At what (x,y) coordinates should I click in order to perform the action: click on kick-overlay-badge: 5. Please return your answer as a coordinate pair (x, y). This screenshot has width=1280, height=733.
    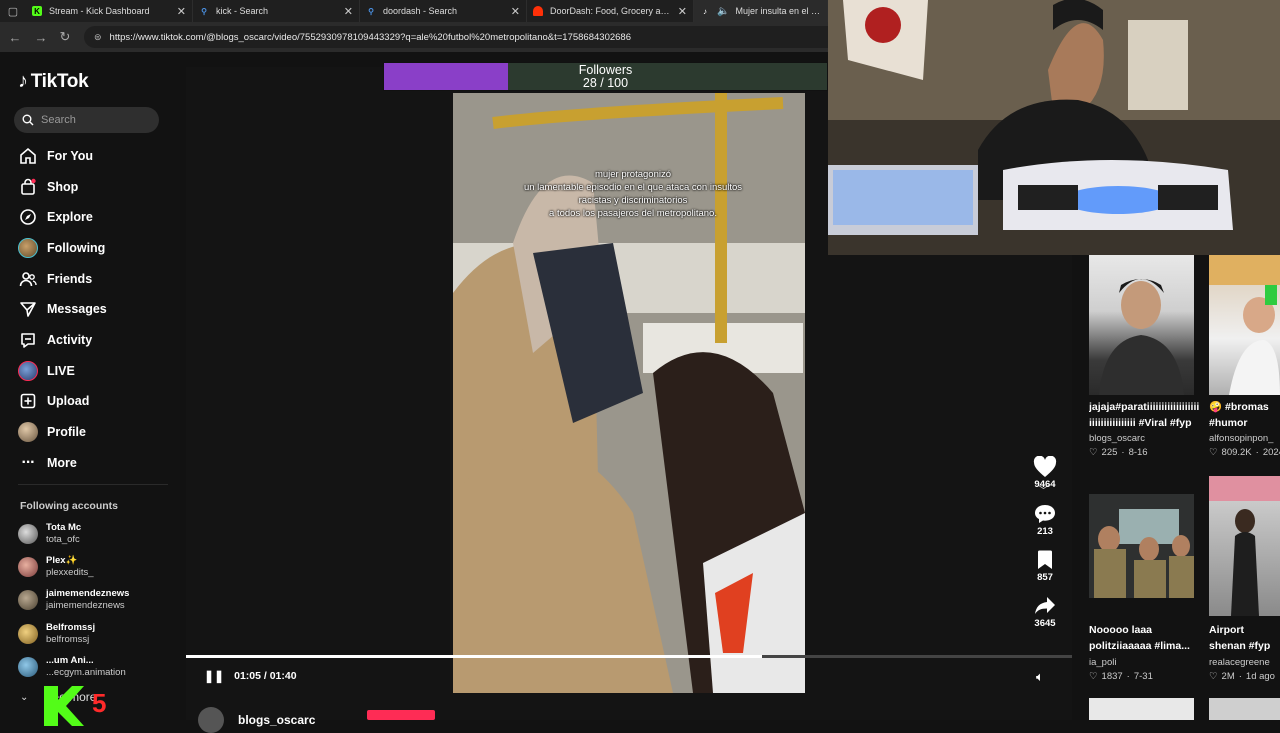
    Looking at the image, I should click on (87, 706).